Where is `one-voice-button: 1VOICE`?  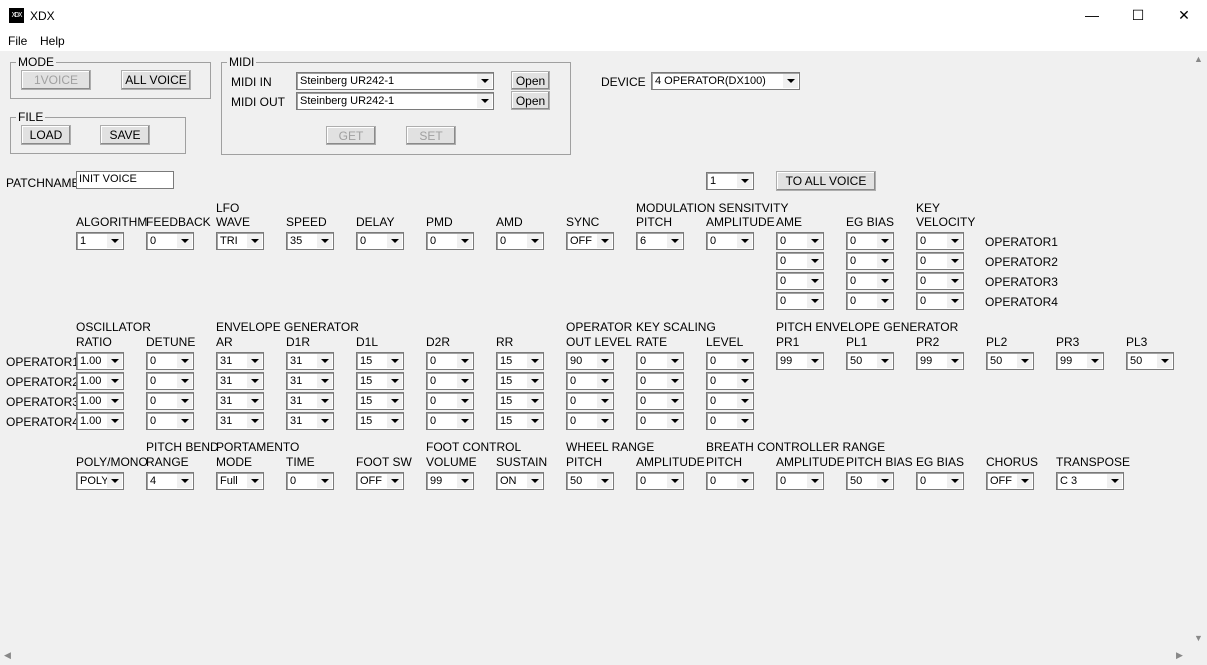
one-voice-button: 1VOICE is located at coordinates (56, 80).